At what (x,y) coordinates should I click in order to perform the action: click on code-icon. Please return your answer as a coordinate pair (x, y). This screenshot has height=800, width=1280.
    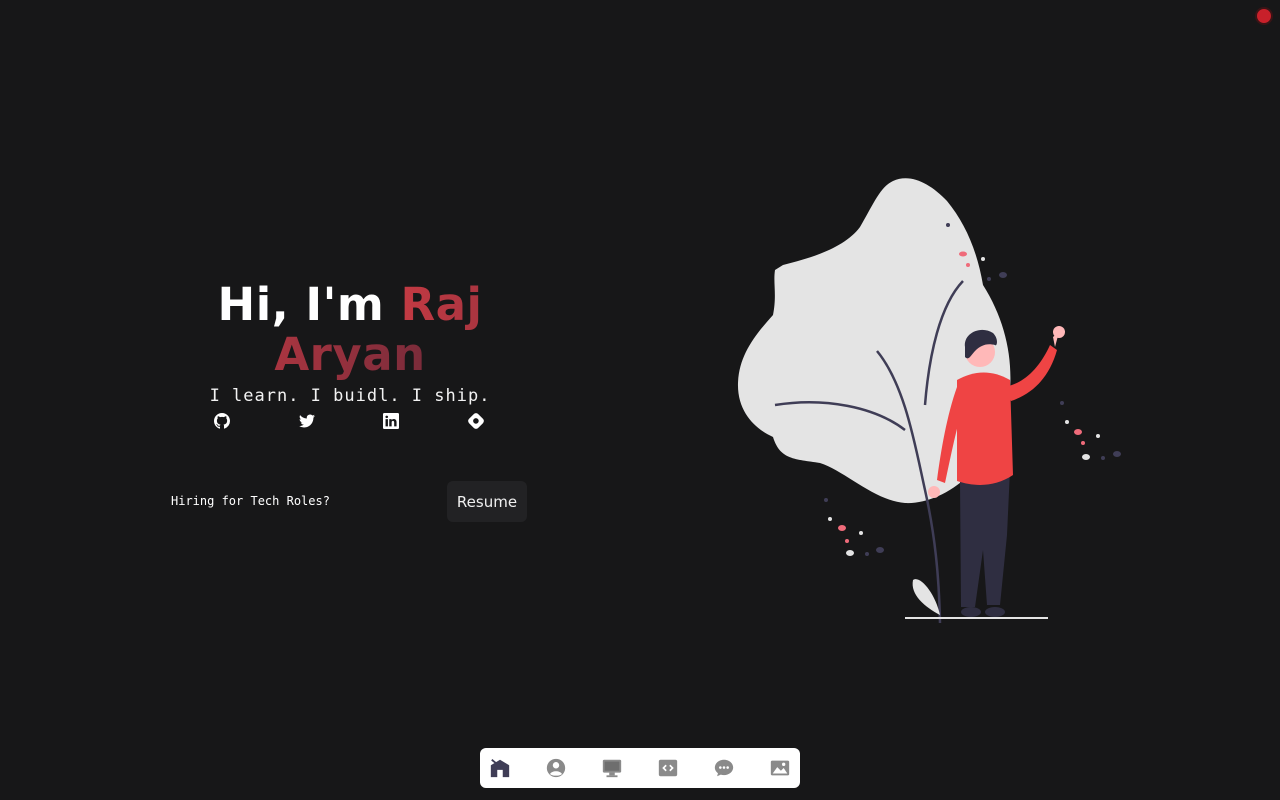
    Looking at the image, I should click on (668, 768).